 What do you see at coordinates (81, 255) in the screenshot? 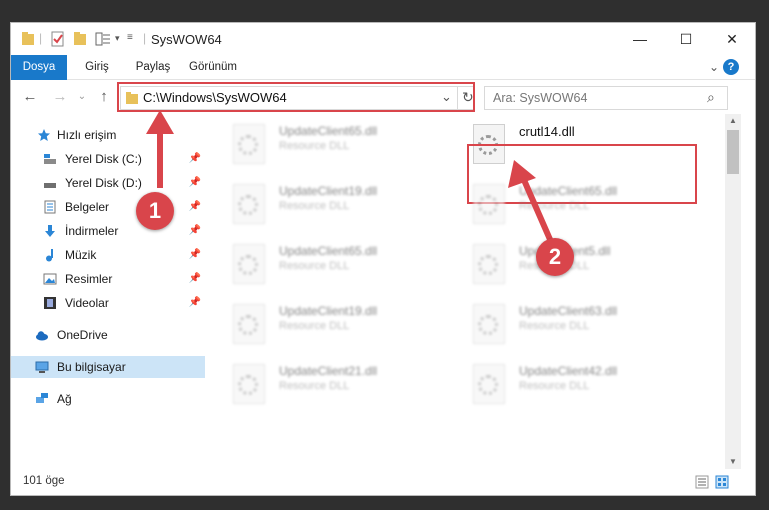
I see `nav-label: Müzik` at bounding box center [81, 255].